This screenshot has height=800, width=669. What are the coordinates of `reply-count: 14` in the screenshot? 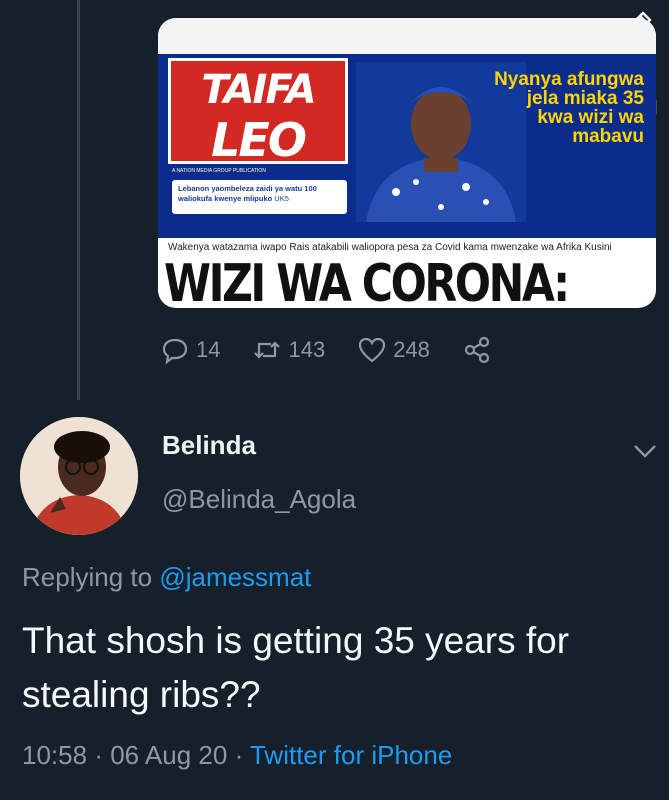 It's located at (208, 349).